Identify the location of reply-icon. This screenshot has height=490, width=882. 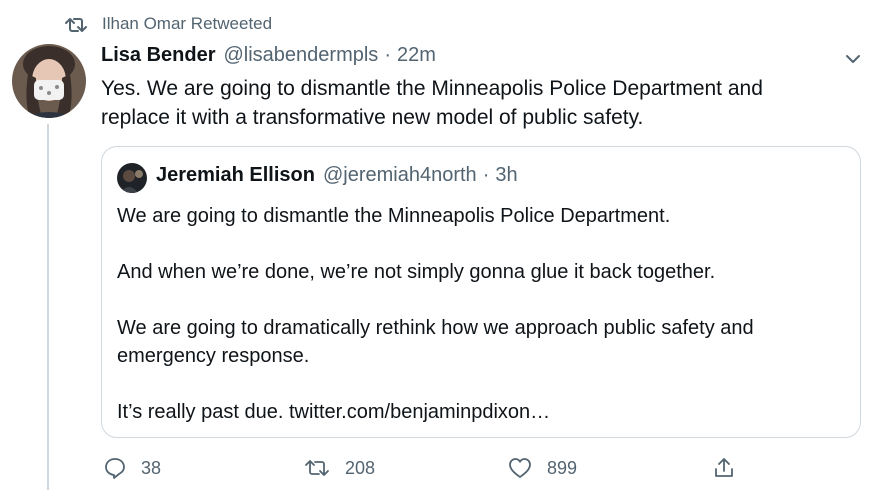
(115, 468).